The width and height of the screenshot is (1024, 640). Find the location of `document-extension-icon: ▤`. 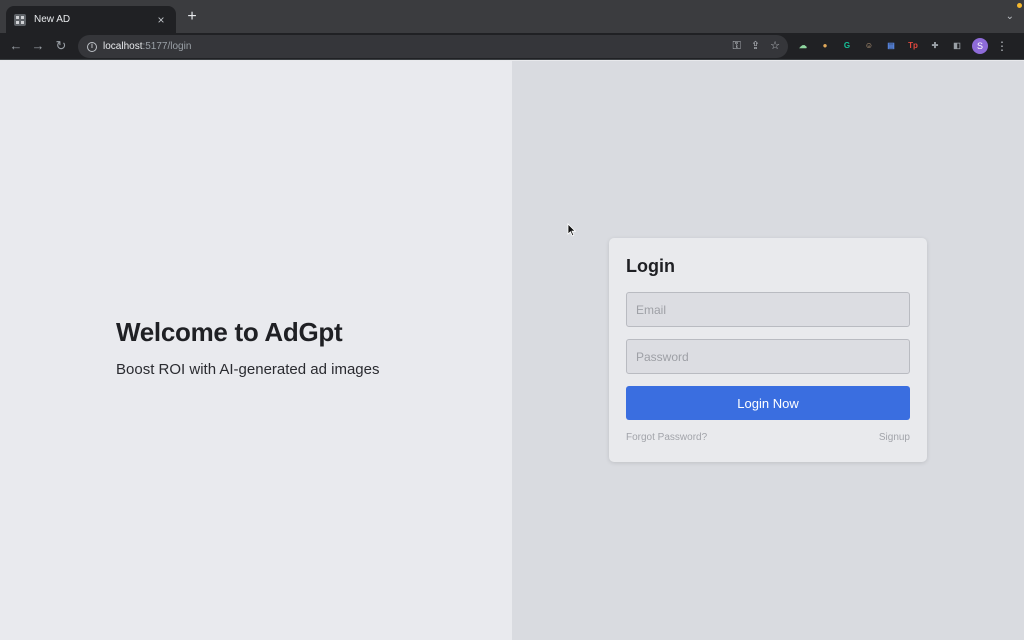

document-extension-icon: ▤ is located at coordinates (891, 46).